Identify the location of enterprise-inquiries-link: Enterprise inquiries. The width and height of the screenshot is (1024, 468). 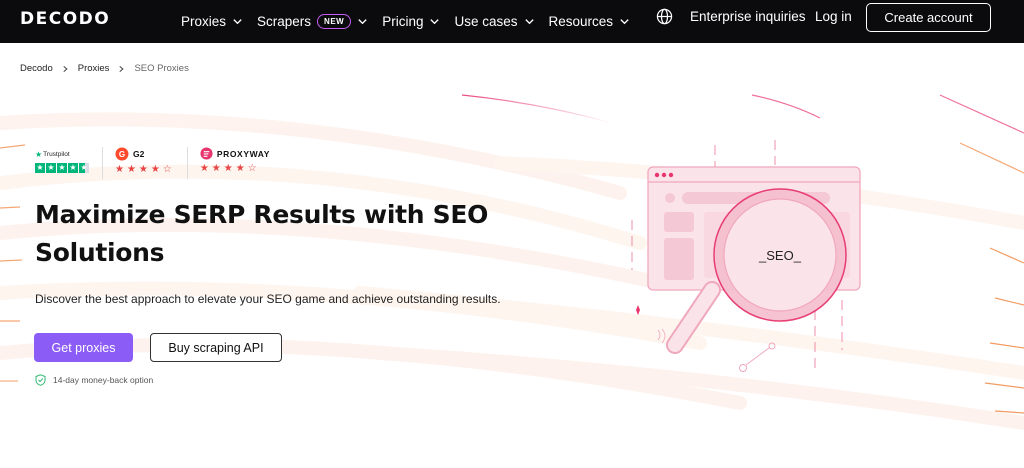
(748, 16).